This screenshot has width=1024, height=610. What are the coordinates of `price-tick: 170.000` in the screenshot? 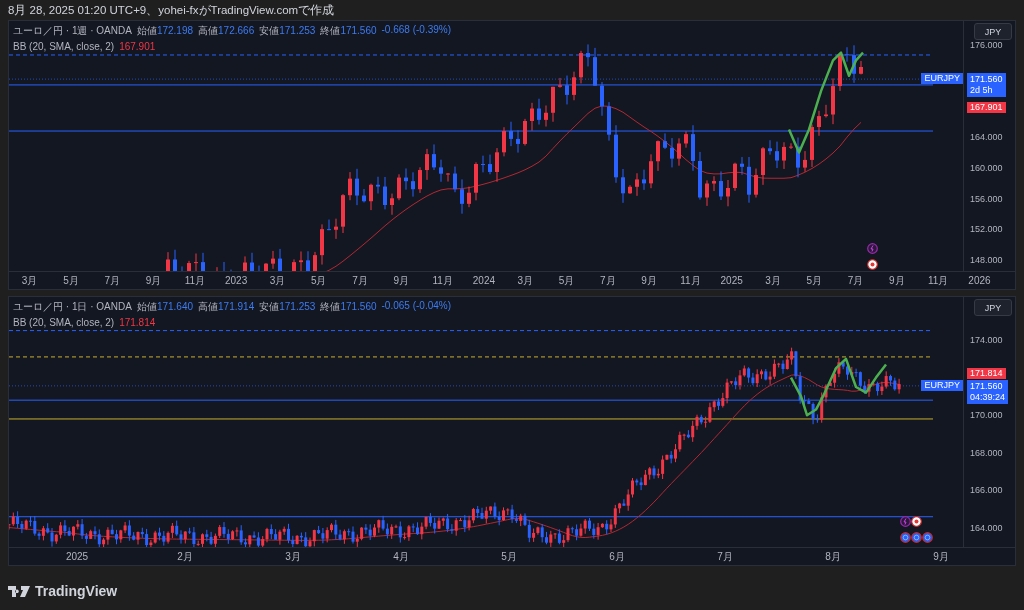 It's located at (986, 415).